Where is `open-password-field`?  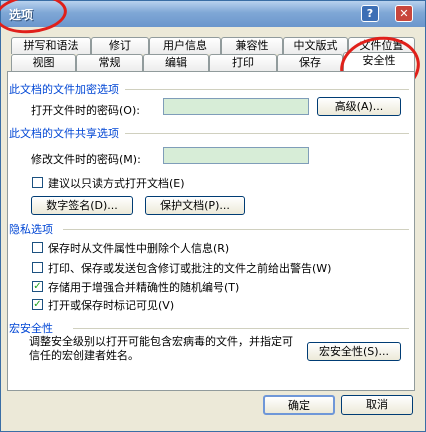
open-password-field is located at coordinates (236, 106).